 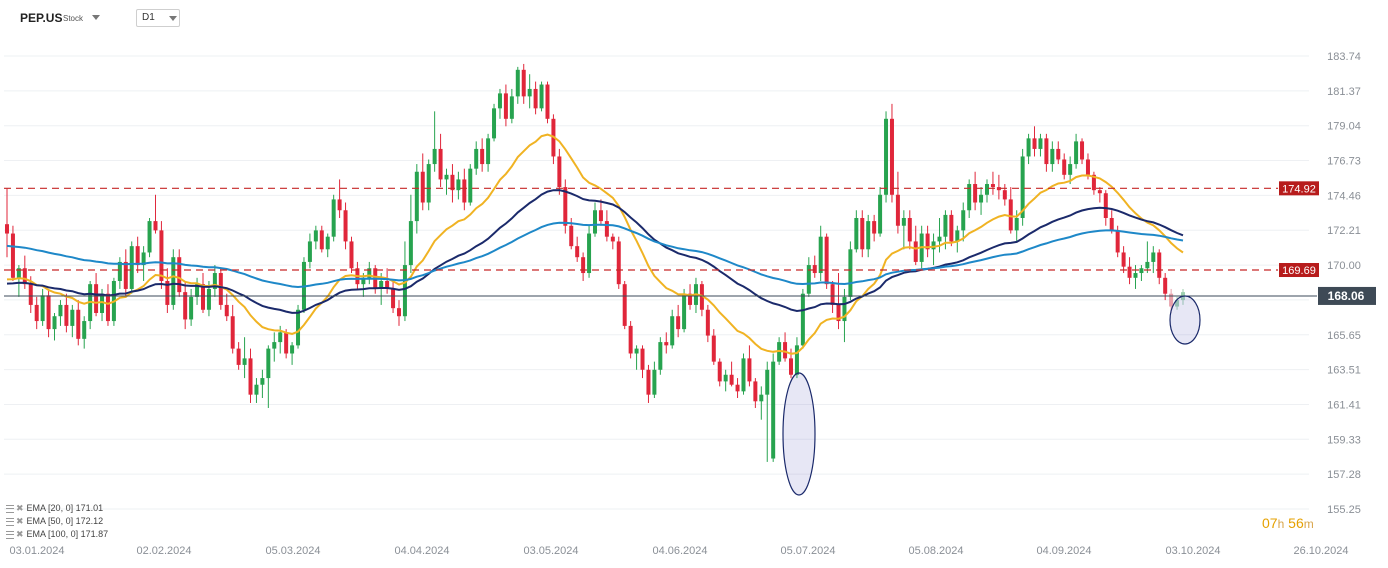 I want to click on indicator-row-ema20: ✖ EMA [20, 0] 171.01, so click(x=57, y=508).